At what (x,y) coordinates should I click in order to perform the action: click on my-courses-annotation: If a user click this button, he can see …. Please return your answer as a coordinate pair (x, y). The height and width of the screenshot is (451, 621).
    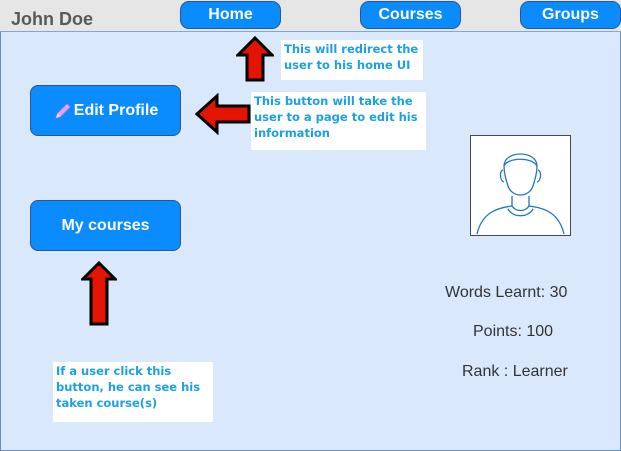
    Looking at the image, I should click on (133, 392).